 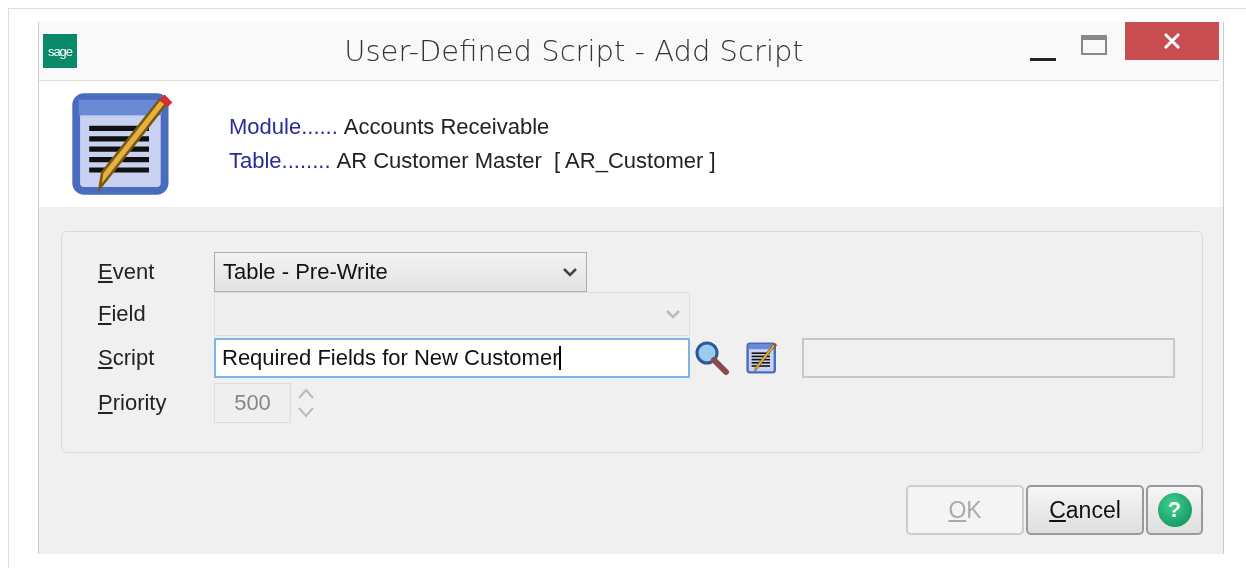 I want to click on field-label: Script, so click(x=127, y=358).